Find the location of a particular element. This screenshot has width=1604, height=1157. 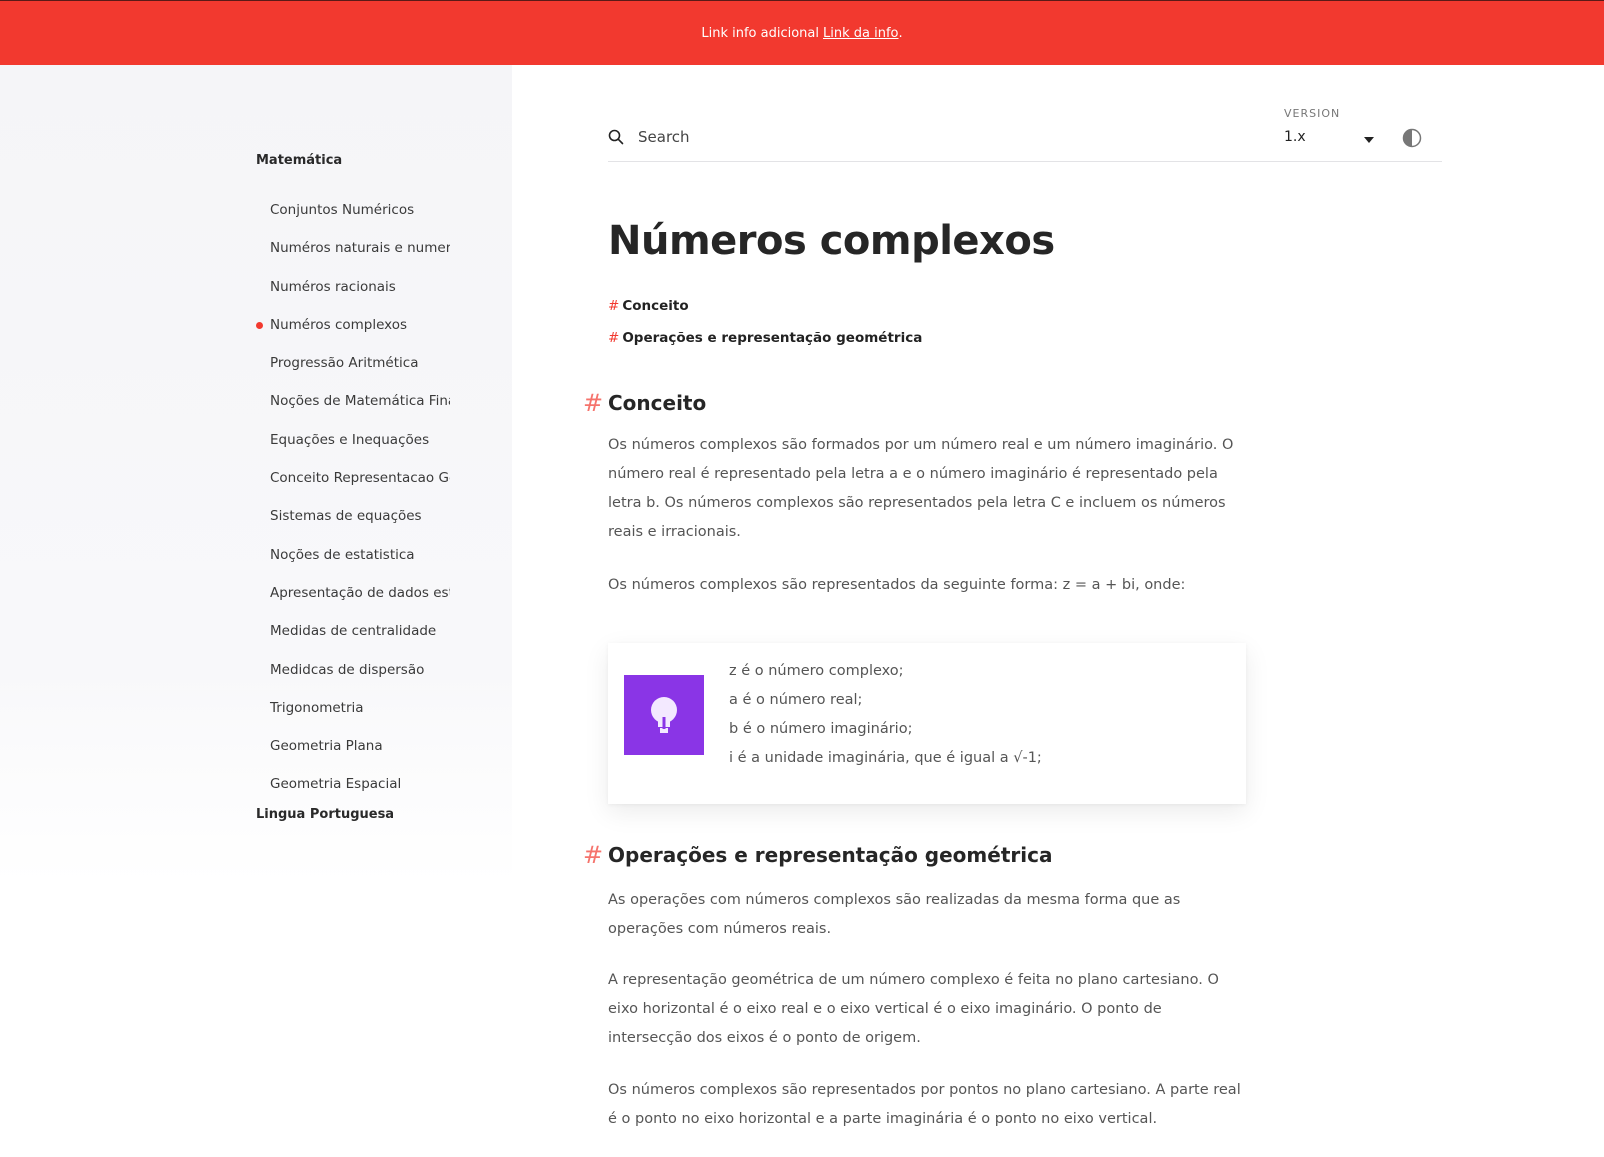

callout-line: z é o número complexo; is located at coordinates (816, 671).